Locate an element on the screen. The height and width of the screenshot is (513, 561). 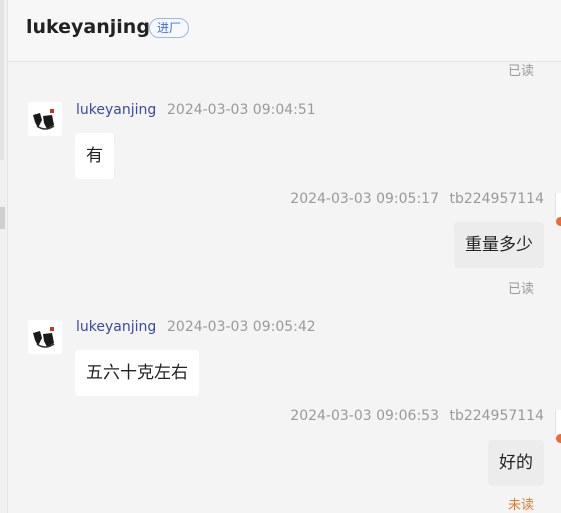
chat-title: lukeyanjing is located at coordinates (88, 27).